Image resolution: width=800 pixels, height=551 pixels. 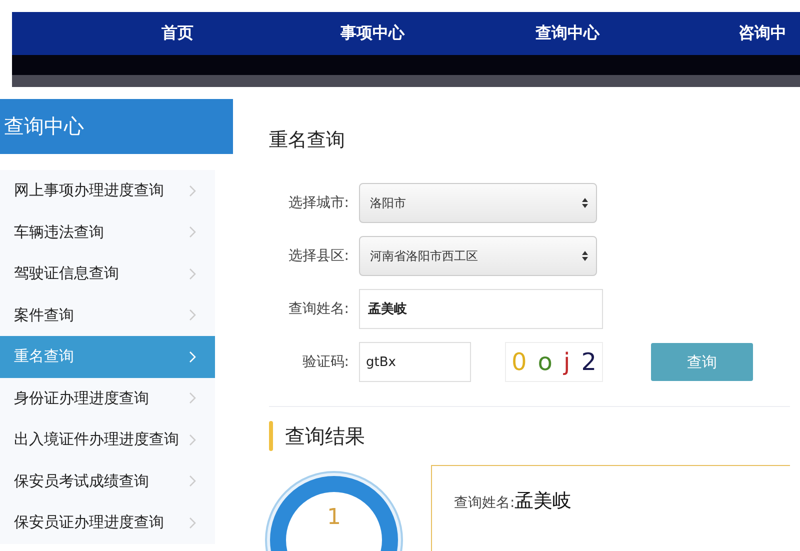 I want to click on captcha-character: j, so click(x=567, y=362).